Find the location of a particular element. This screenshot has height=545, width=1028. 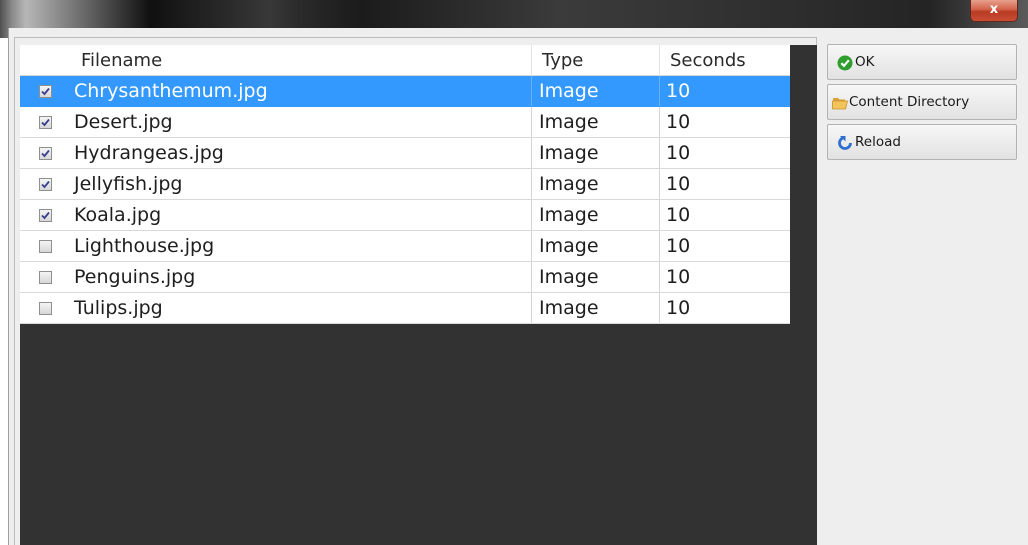

column-header-type: Type is located at coordinates (562, 60).